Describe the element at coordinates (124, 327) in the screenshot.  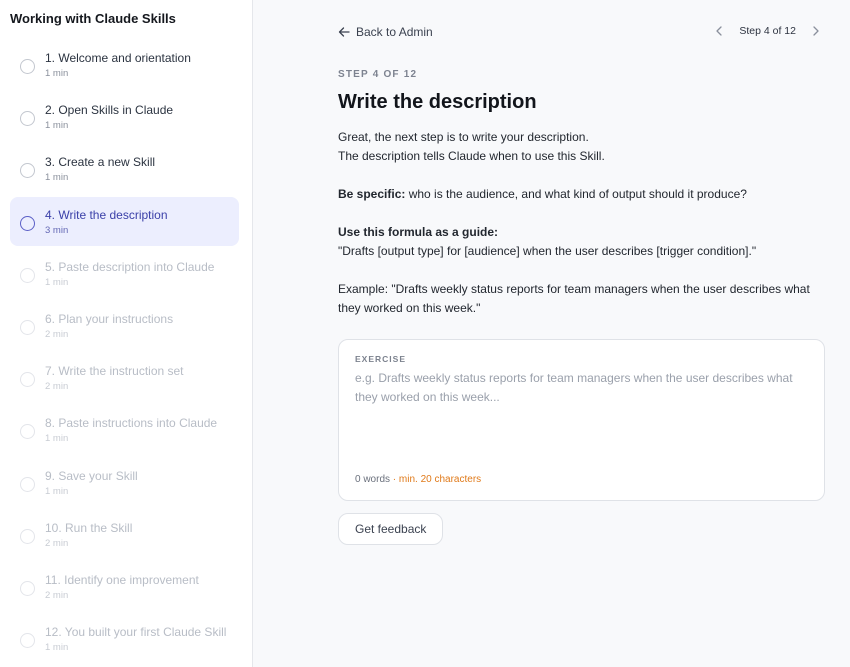
I see `sidebar-item-step-6: 6. Plan your instructions 2 min` at that location.